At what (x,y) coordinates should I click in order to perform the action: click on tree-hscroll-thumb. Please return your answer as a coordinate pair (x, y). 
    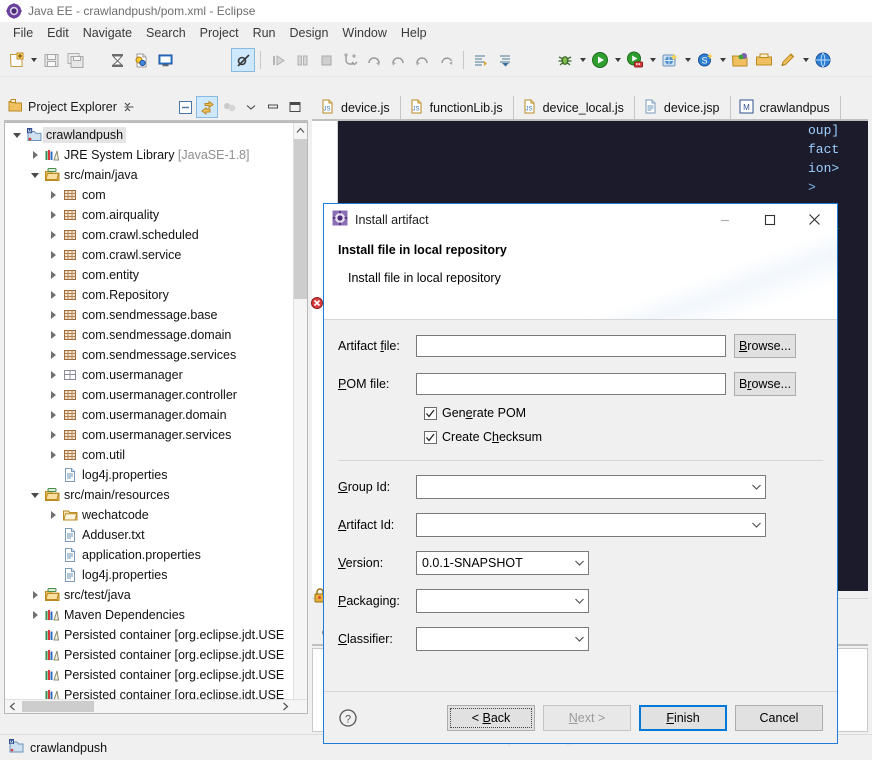
    Looking at the image, I should click on (58, 706).